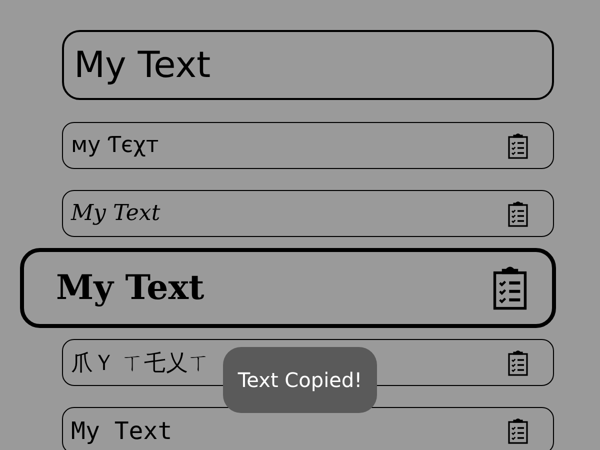  I want to click on styled-text-card: мy Ƭєχт, so click(308, 145).